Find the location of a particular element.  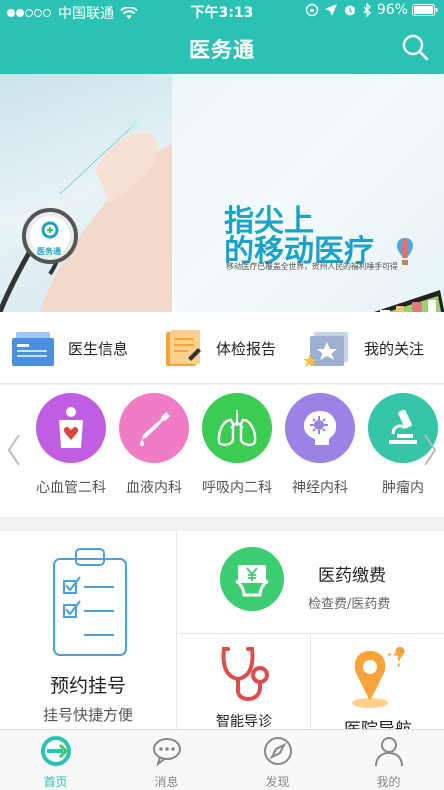

brain-icon is located at coordinates (320, 428).